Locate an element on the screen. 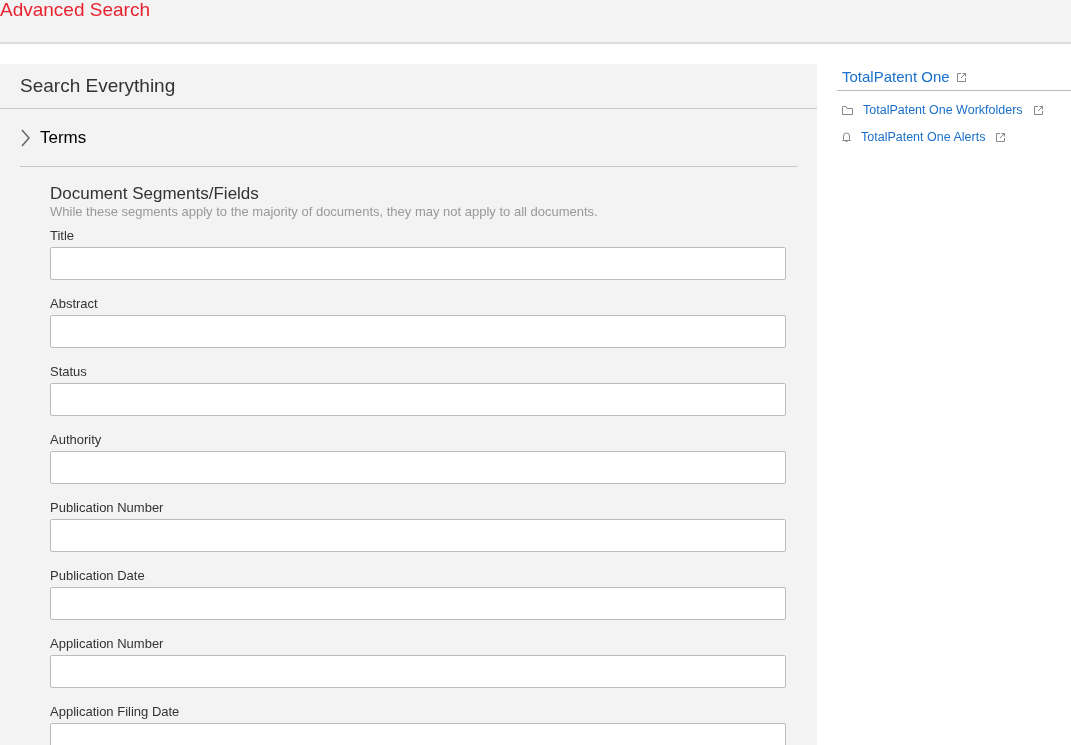 Image resolution: width=1071 pixels, height=745 pixels. field-label: Authority is located at coordinates (76, 440).